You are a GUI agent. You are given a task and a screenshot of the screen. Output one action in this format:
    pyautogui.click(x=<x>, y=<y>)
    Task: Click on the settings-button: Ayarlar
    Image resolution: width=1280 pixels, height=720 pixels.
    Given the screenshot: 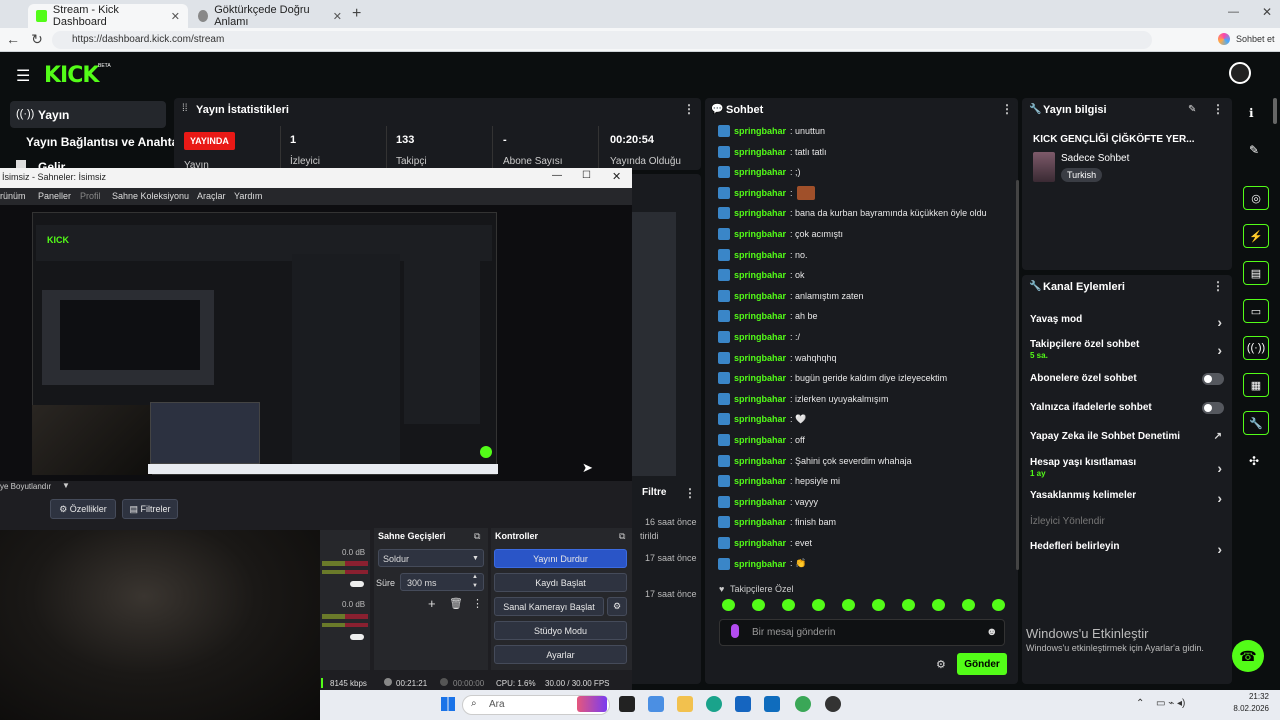 What is the action you would take?
    pyautogui.click(x=560, y=654)
    